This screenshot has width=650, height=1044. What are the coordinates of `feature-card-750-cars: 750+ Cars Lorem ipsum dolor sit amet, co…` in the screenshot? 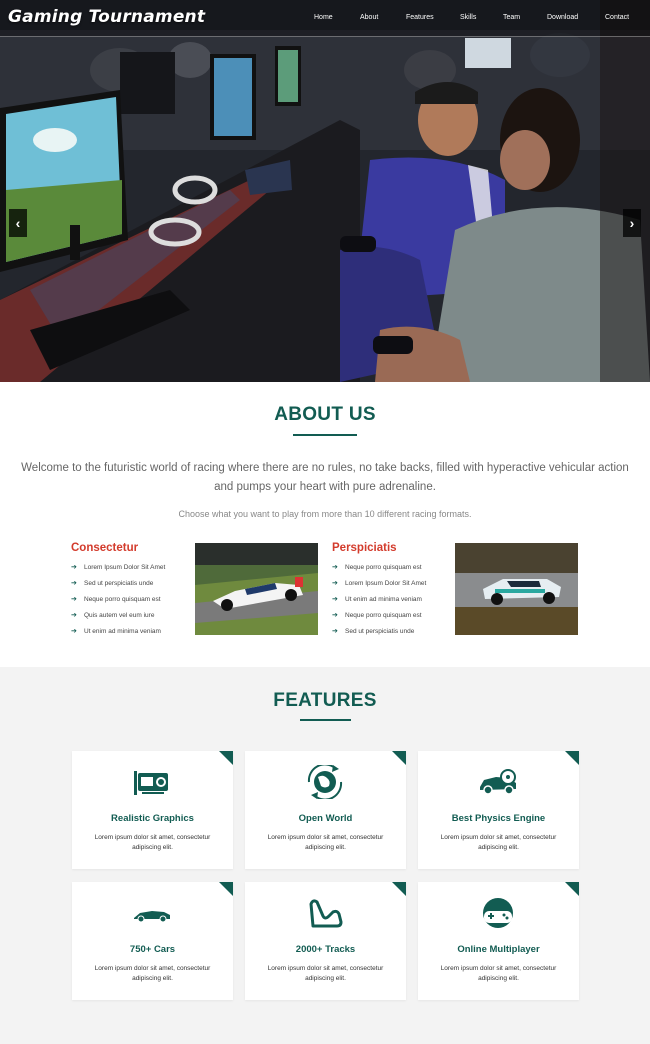 It's located at (152, 941).